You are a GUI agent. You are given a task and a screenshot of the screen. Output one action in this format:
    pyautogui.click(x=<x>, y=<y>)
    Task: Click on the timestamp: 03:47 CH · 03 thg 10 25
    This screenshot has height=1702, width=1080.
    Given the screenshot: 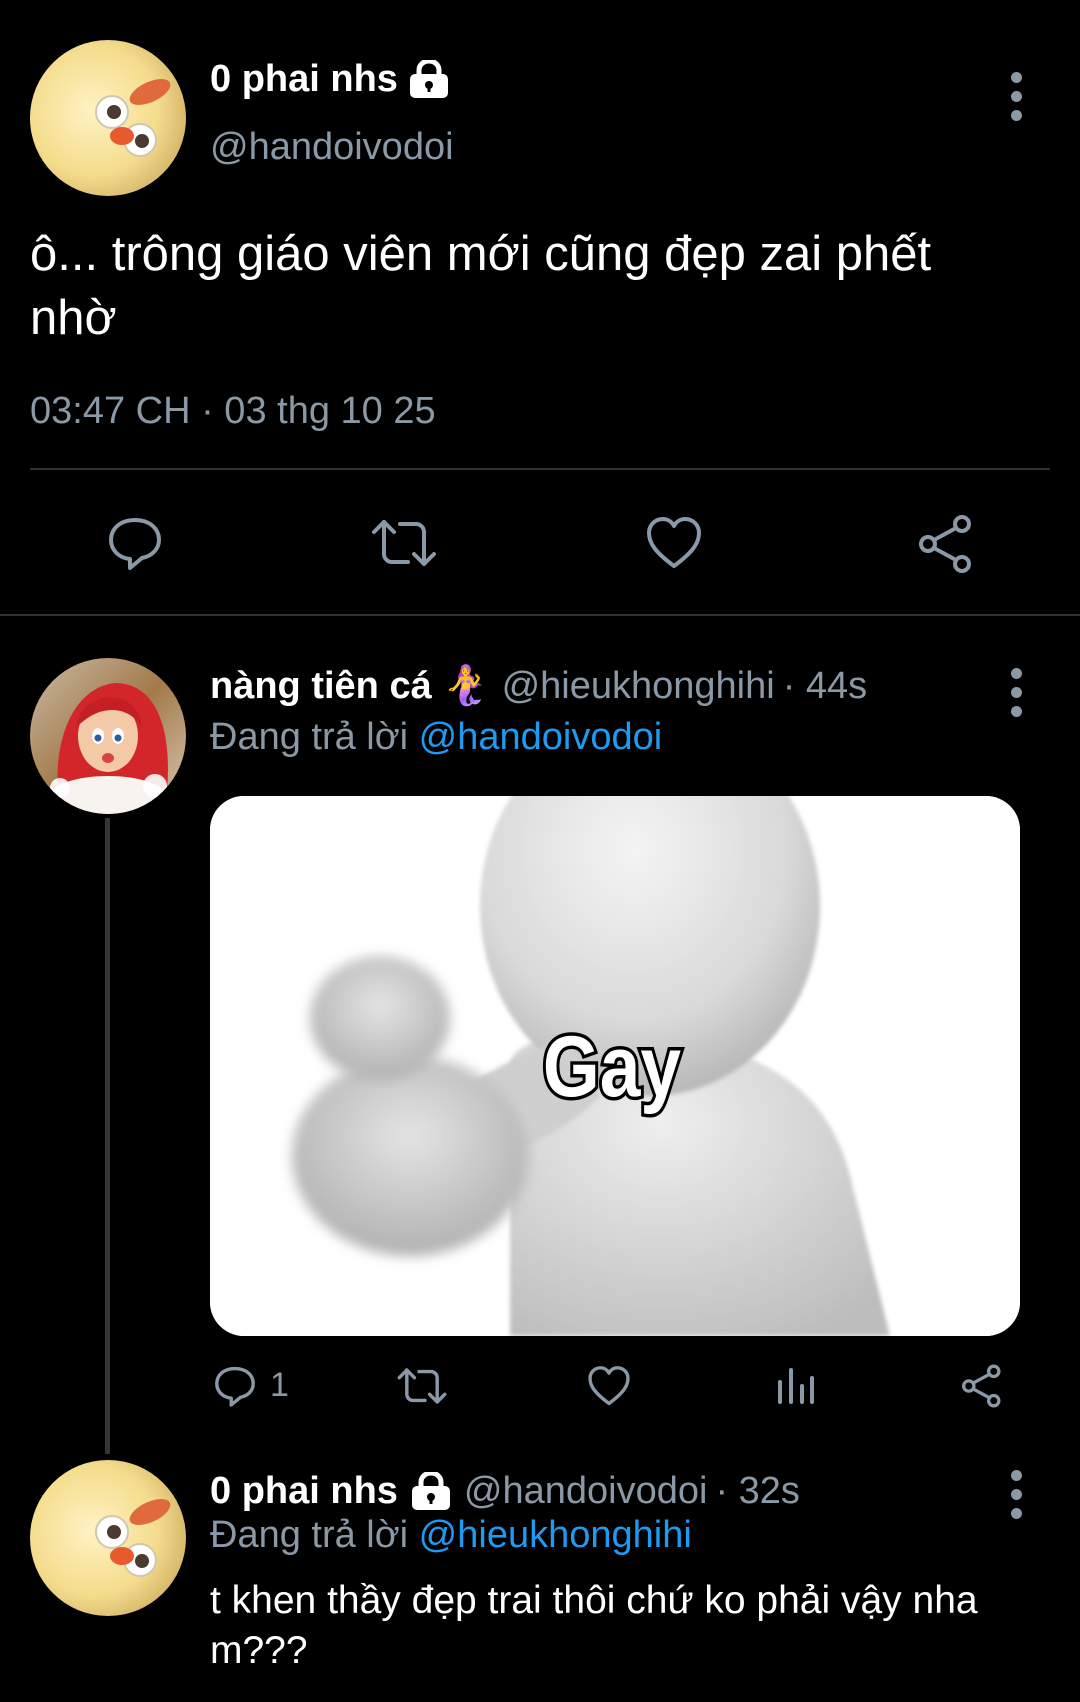 What is the action you would take?
    pyautogui.click(x=233, y=411)
    